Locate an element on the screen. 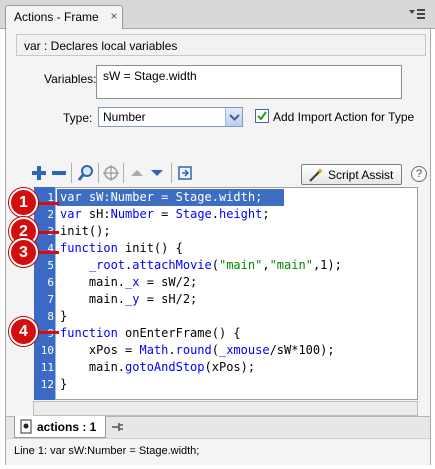 The height and width of the screenshot is (469, 435). type-label: Type: is located at coordinates (78, 118).